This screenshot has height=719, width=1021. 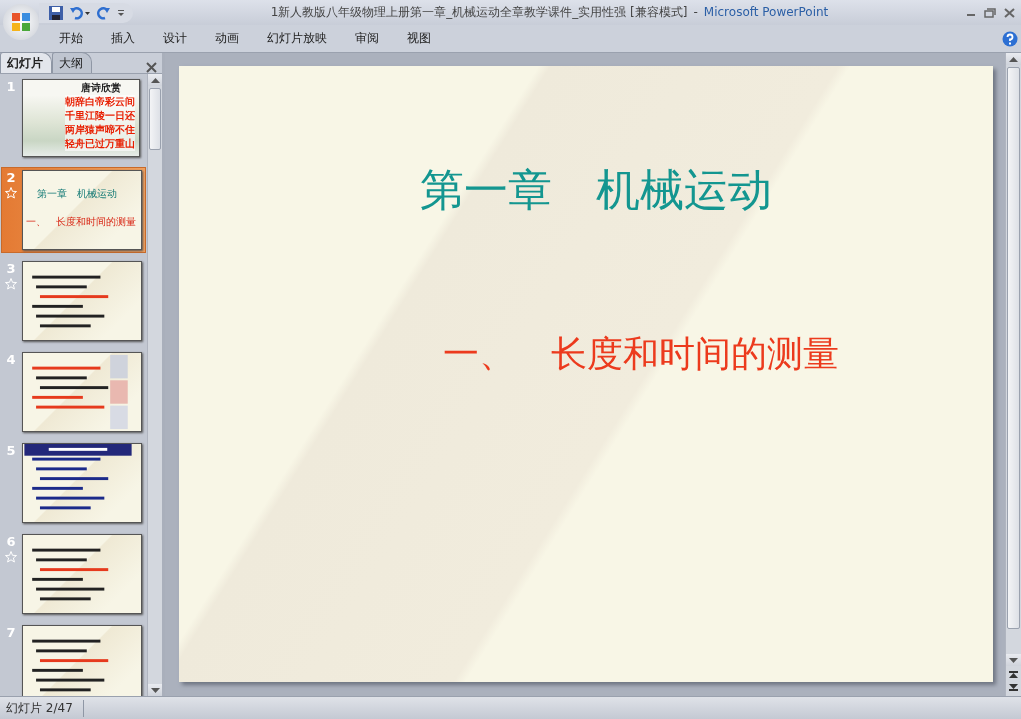 I want to click on thumbnail-subtitle: 一、 长度和时间的测量, so click(x=81, y=222).